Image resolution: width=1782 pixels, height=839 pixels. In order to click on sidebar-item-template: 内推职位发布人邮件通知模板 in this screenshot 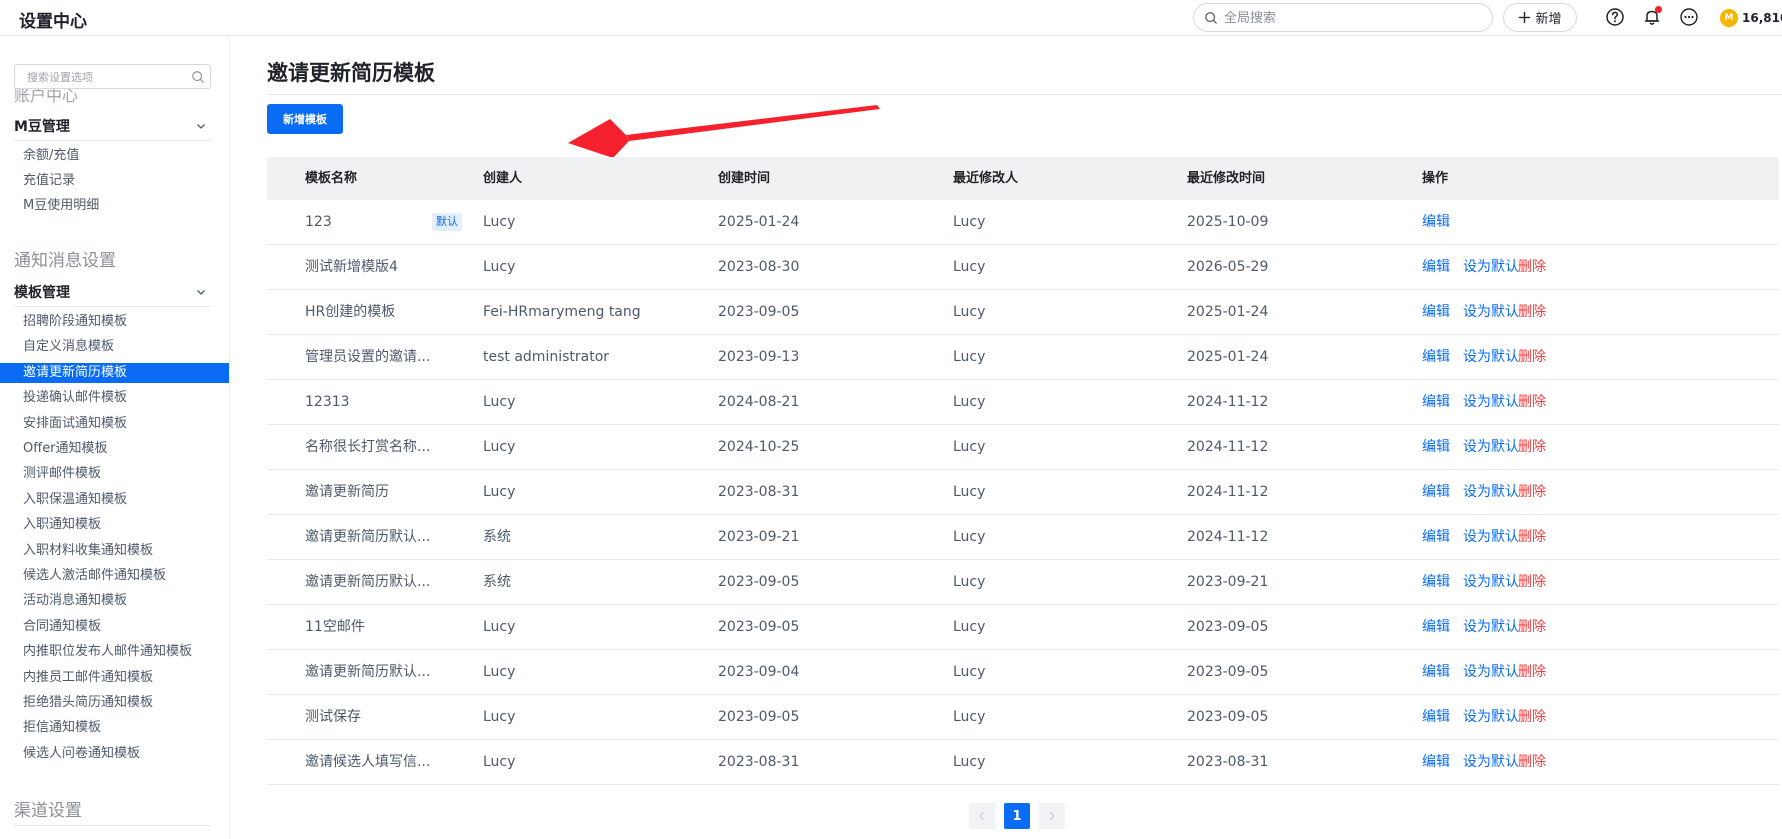, I will do `click(114, 652)`.